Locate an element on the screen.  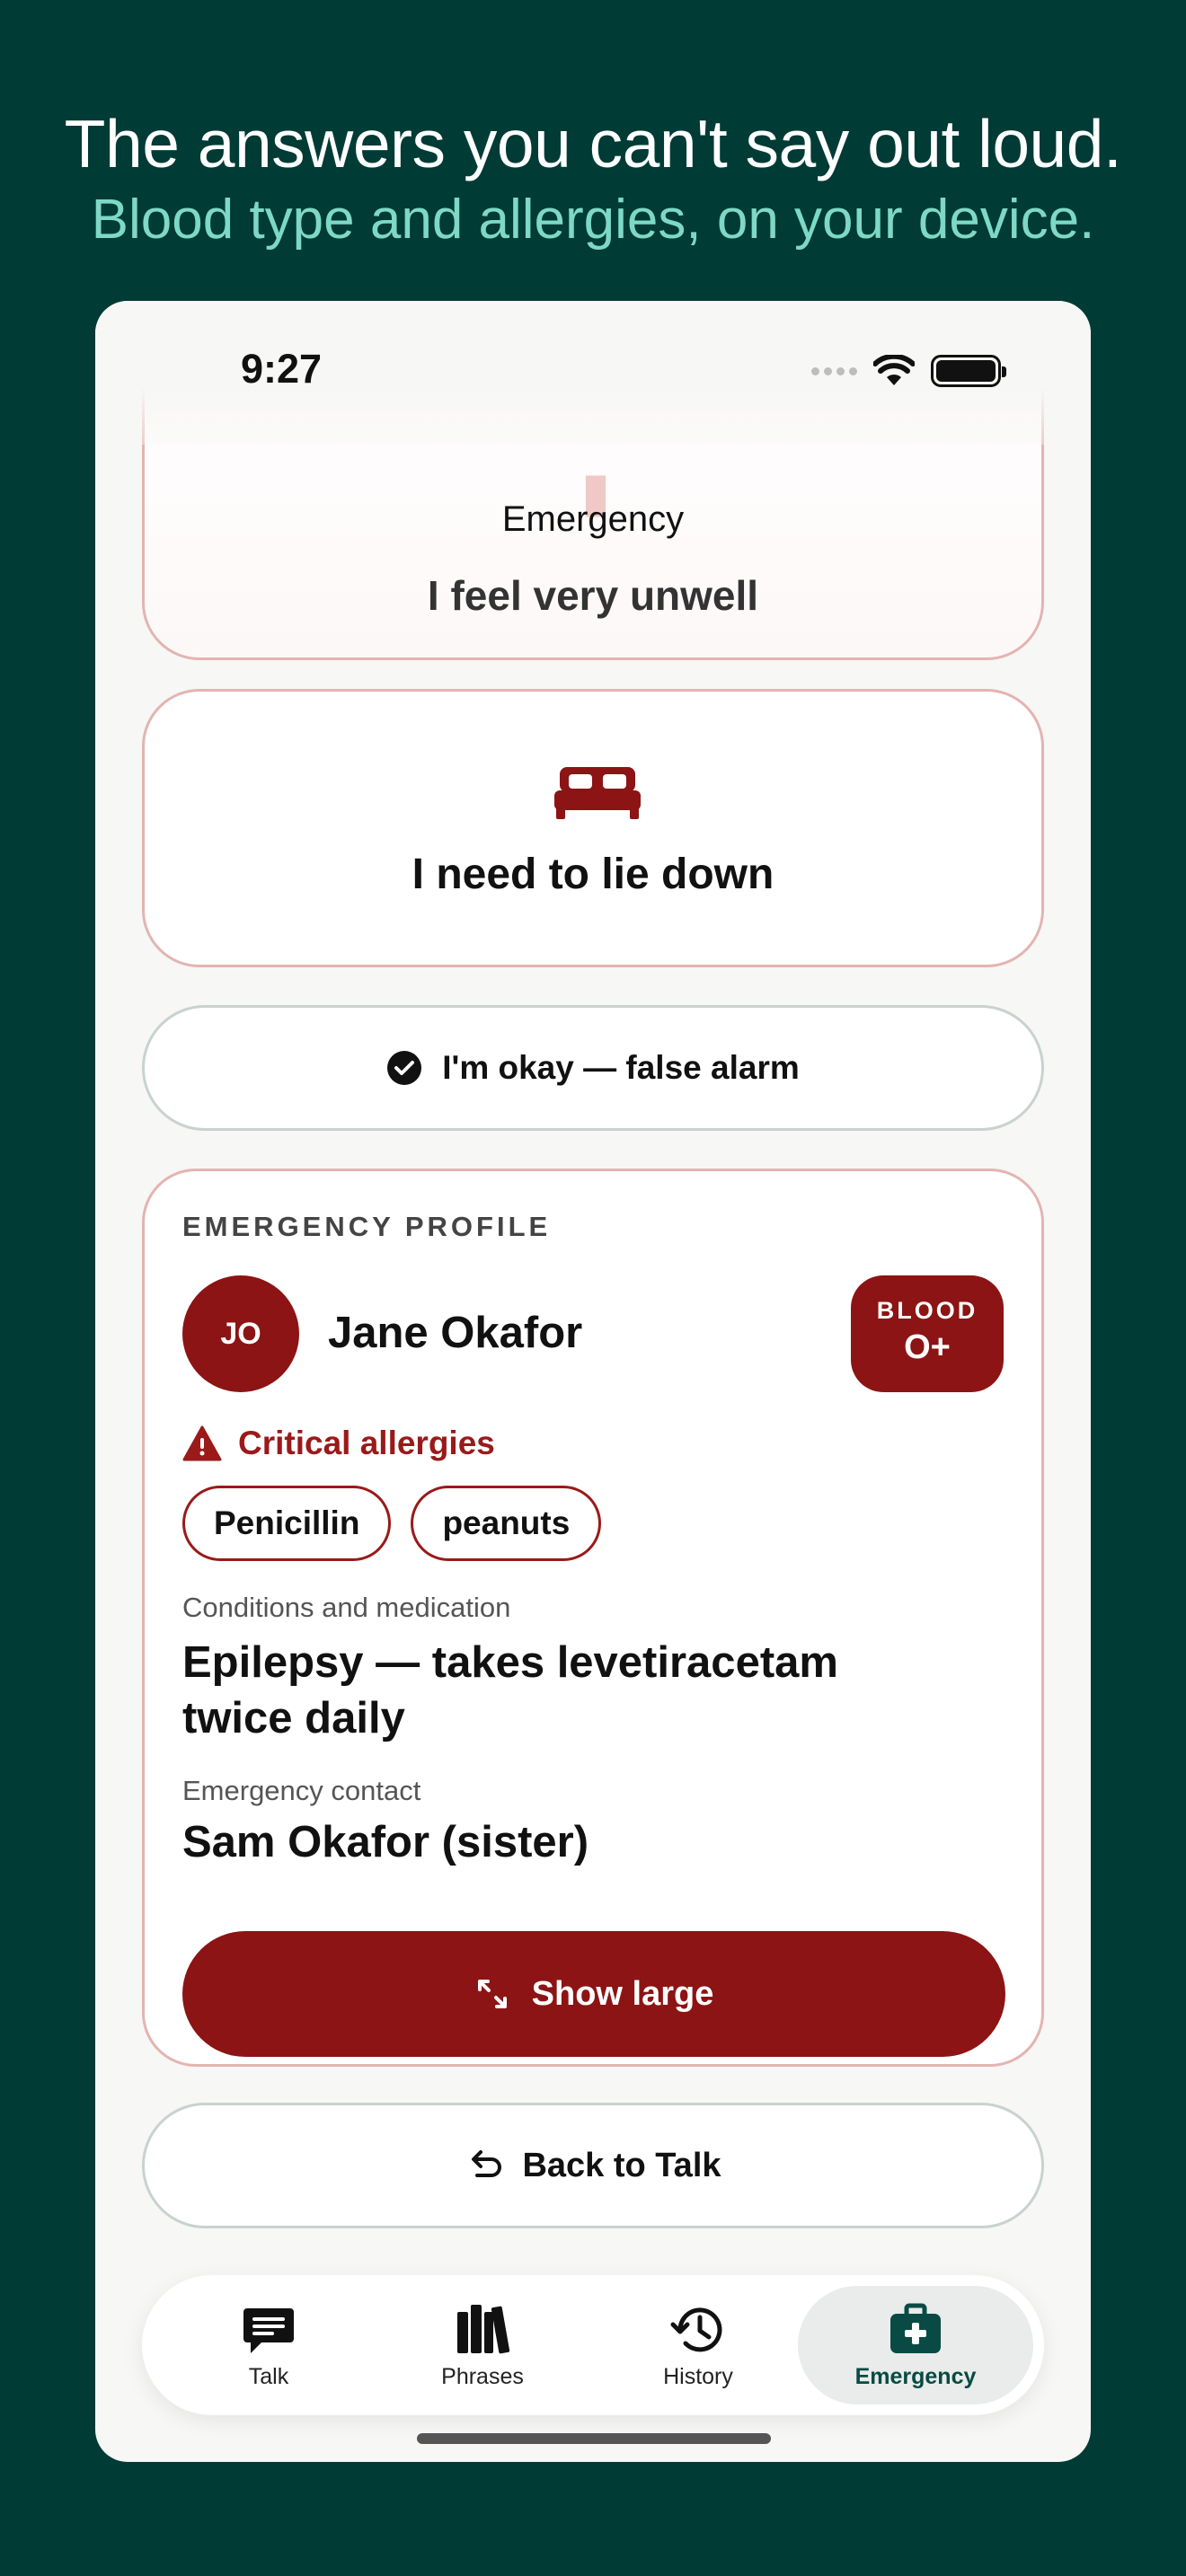
promo-headline: The answers you can't say out loud. is located at coordinates (593, 143).